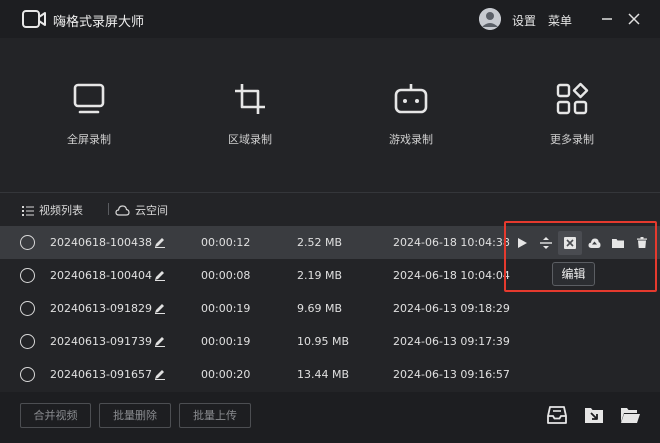 This screenshot has width=660, height=443. What do you see at coordinates (323, 341) in the screenshot?
I see `video-size: 10.95 MB` at bounding box center [323, 341].